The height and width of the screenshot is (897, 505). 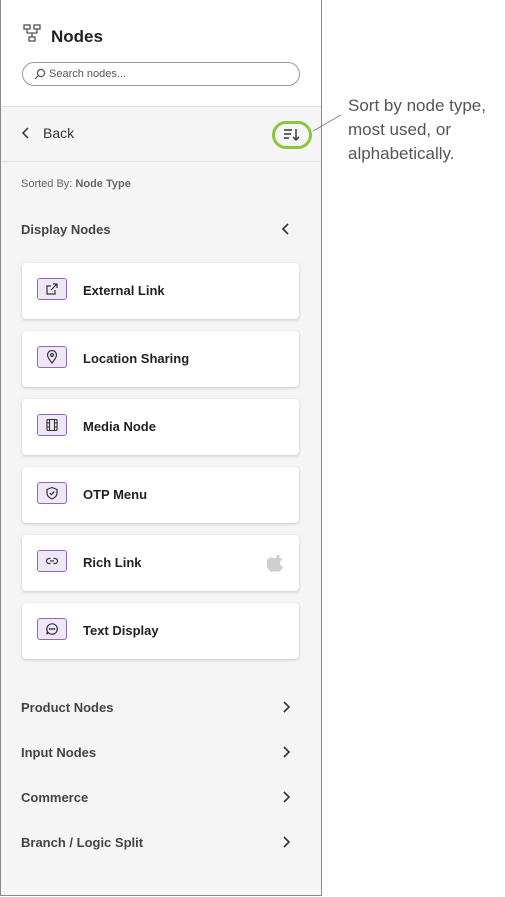 I want to click on node-card-label: Media Node, so click(x=119, y=426).